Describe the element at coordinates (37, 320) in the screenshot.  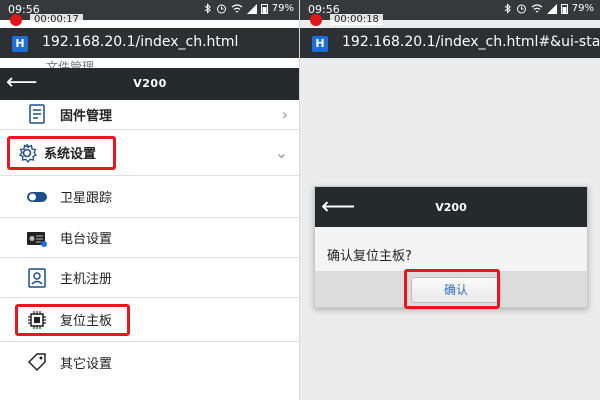
I see `chip-icon` at that location.